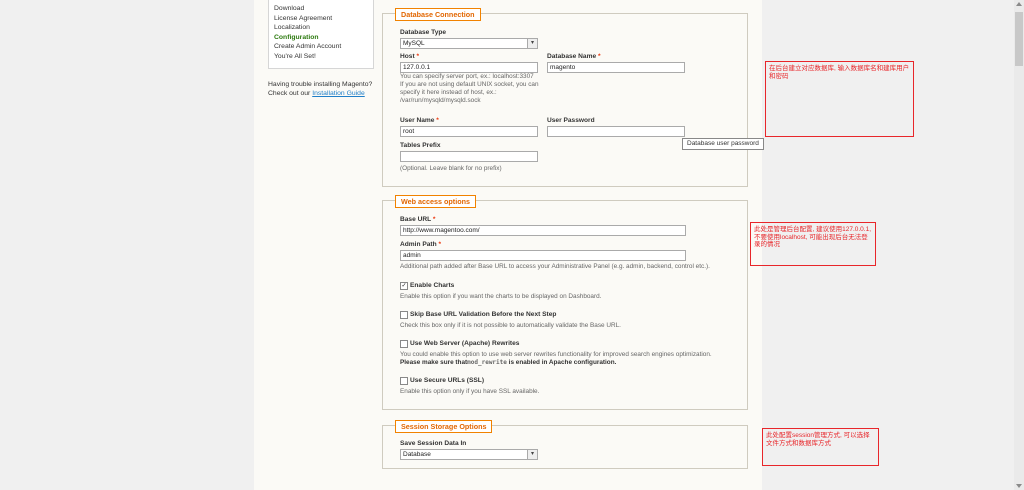 The width and height of the screenshot is (1024, 490). I want to click on tables-prefix-input, so click(469, 156).